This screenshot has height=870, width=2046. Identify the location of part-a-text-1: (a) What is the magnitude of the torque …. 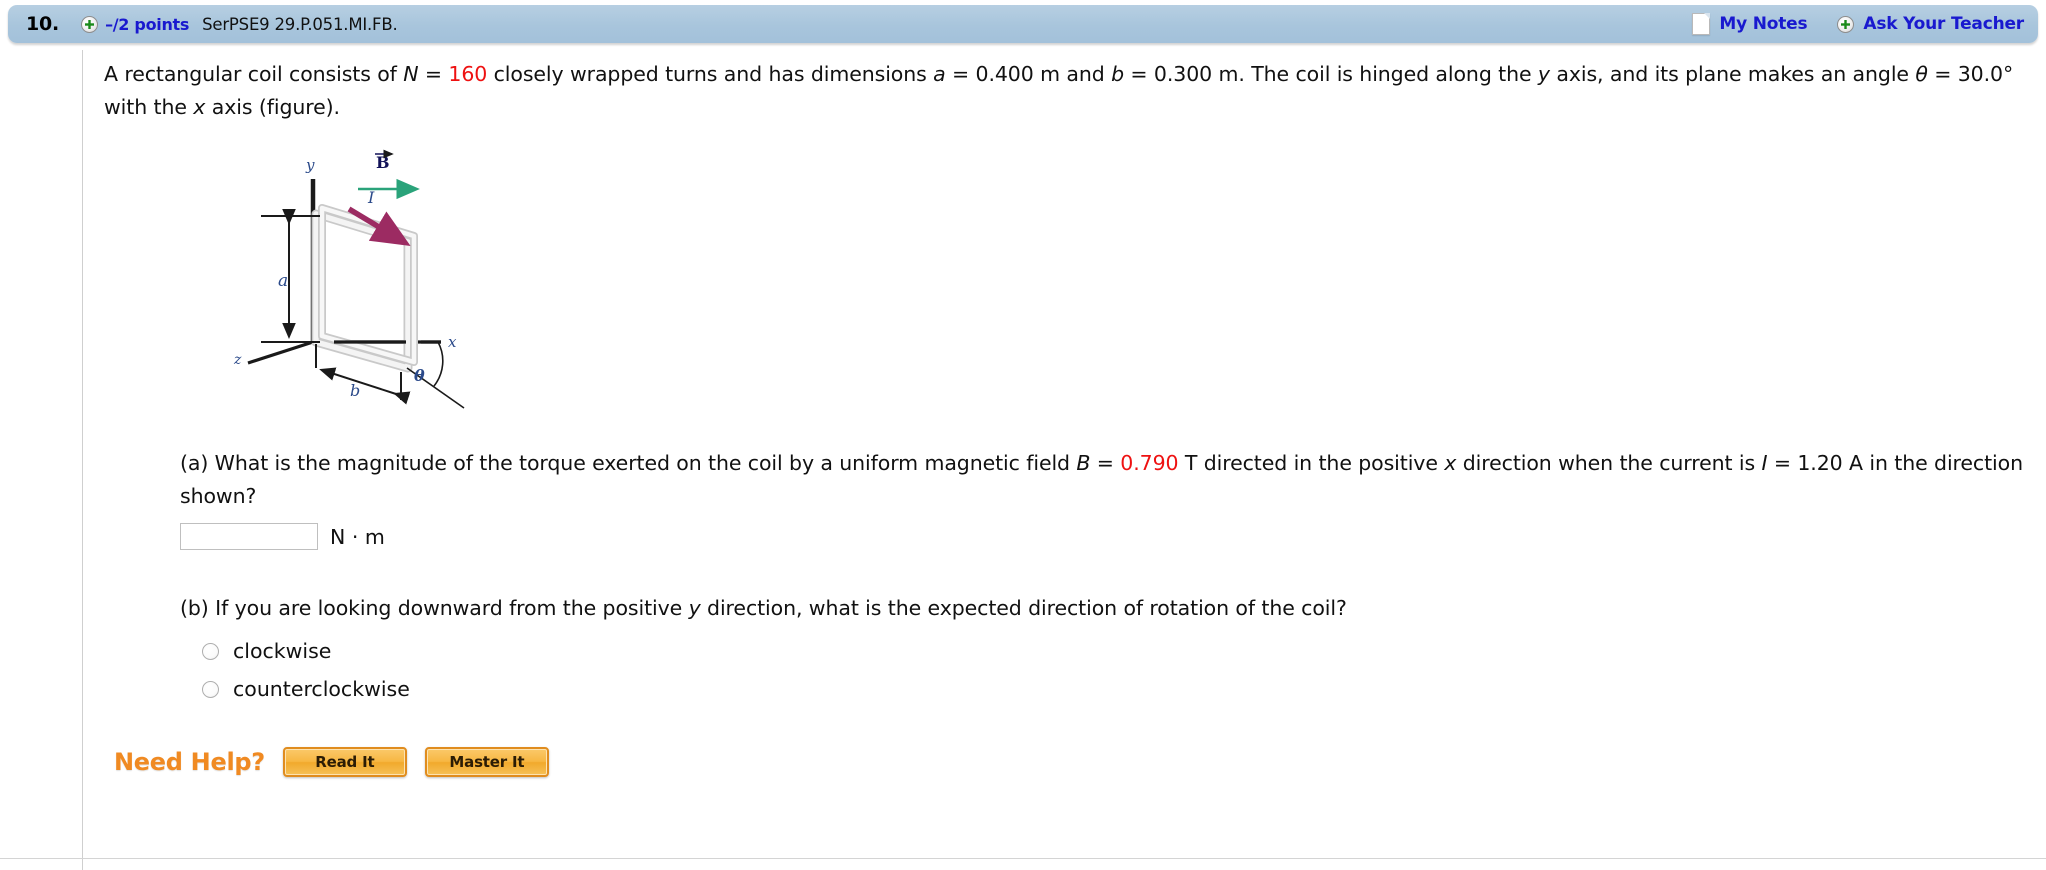
(628, 463).